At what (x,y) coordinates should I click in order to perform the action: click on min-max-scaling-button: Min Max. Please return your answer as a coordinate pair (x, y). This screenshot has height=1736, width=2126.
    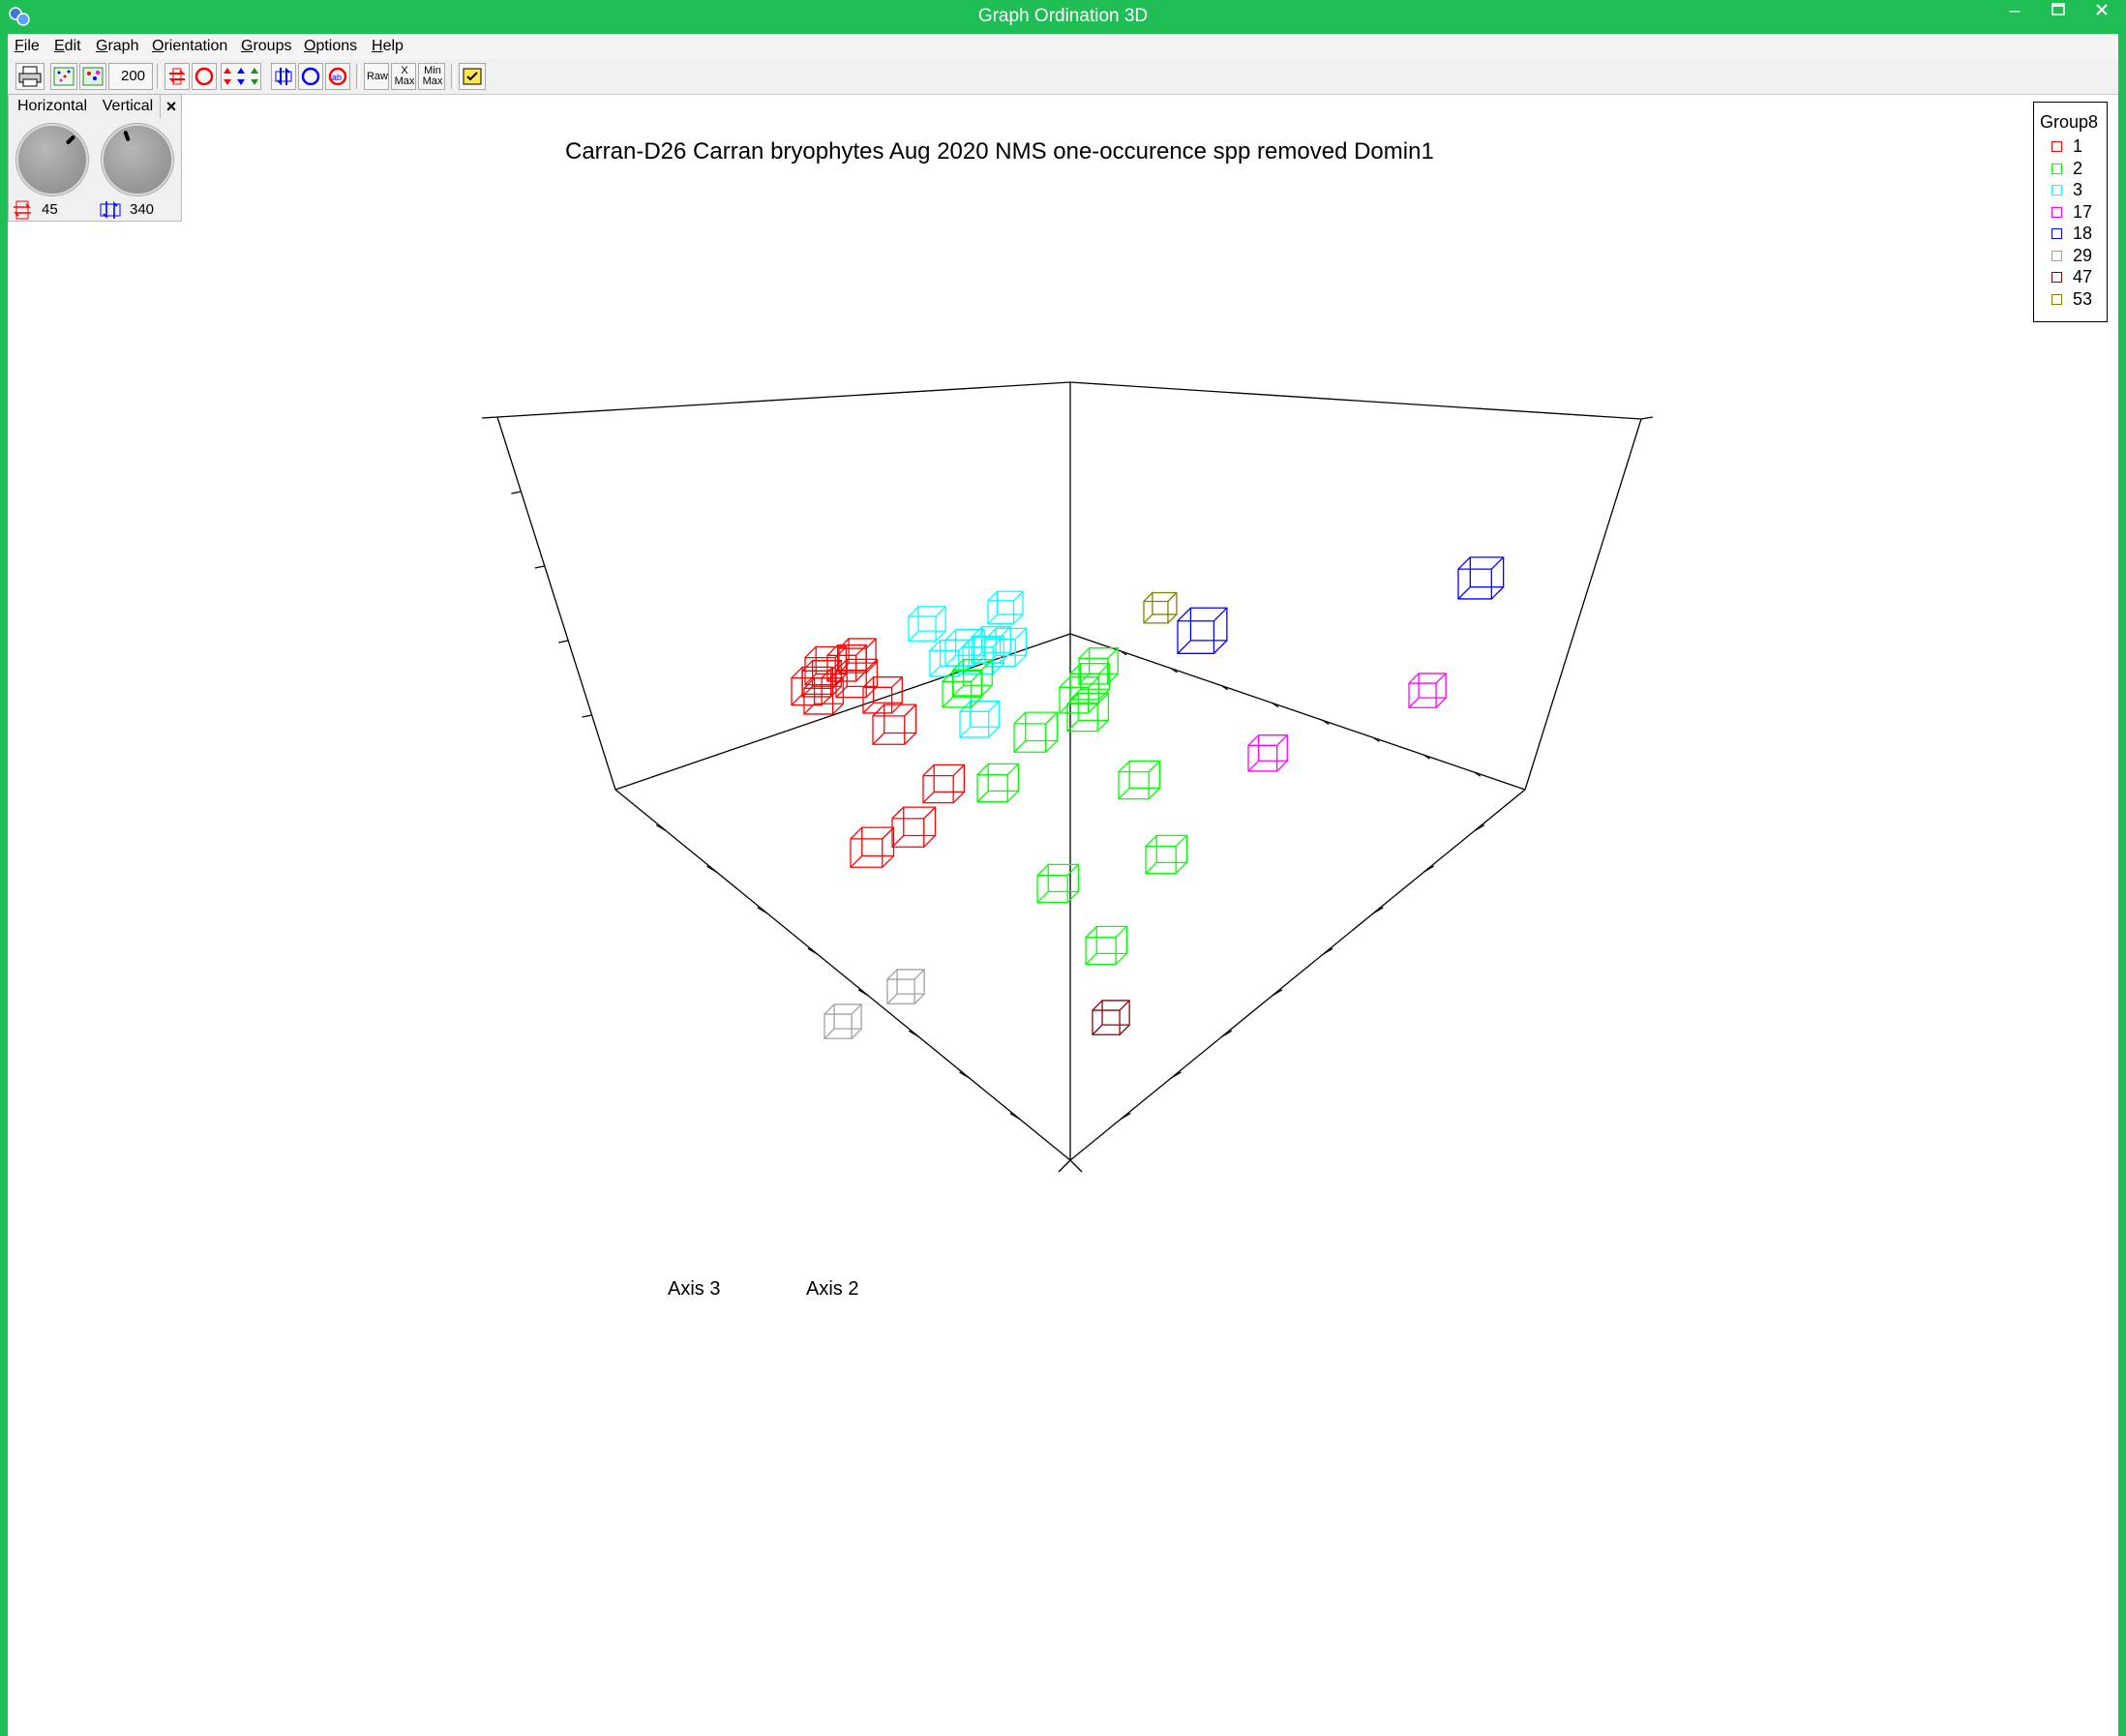
    Looking at the image, I should click on (431, 76).